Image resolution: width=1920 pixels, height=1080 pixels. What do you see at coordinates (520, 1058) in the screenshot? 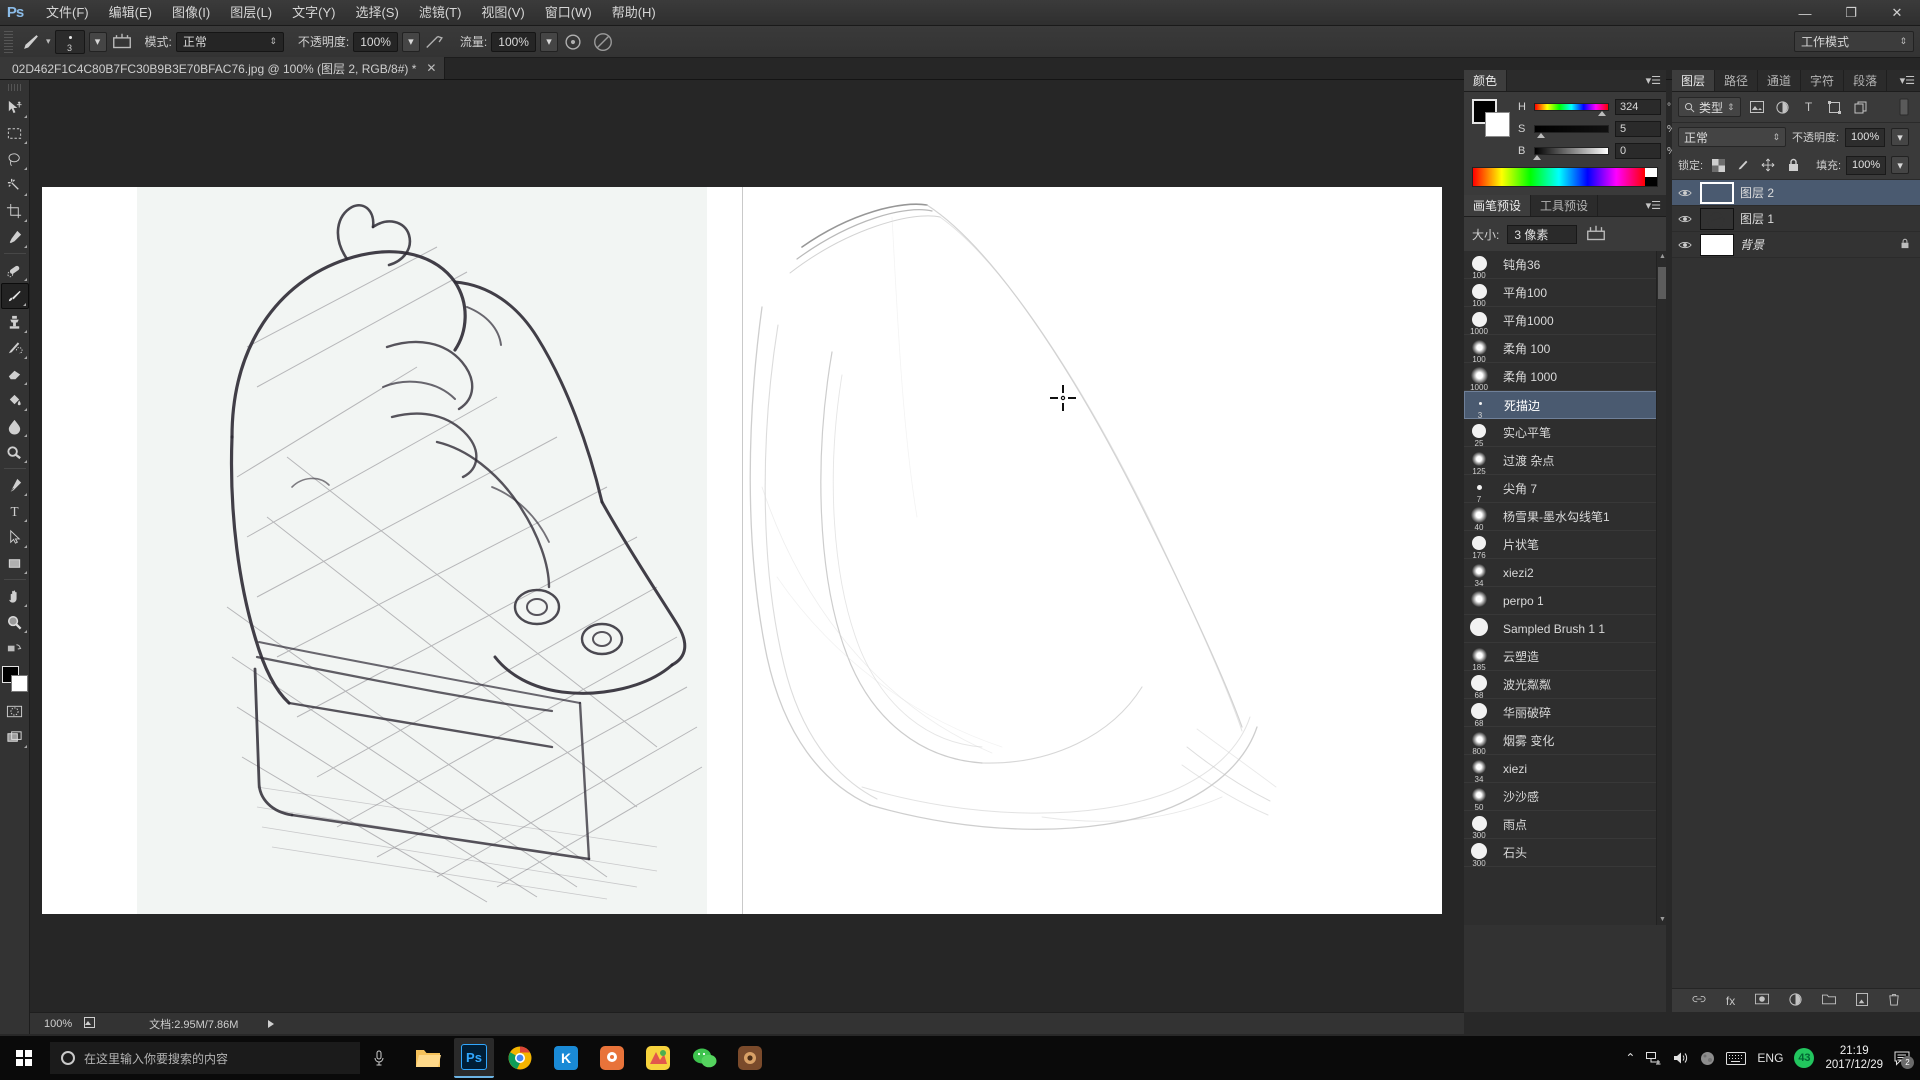
I see `taskbar-app-chrome` at bounding box center [520, 1058].